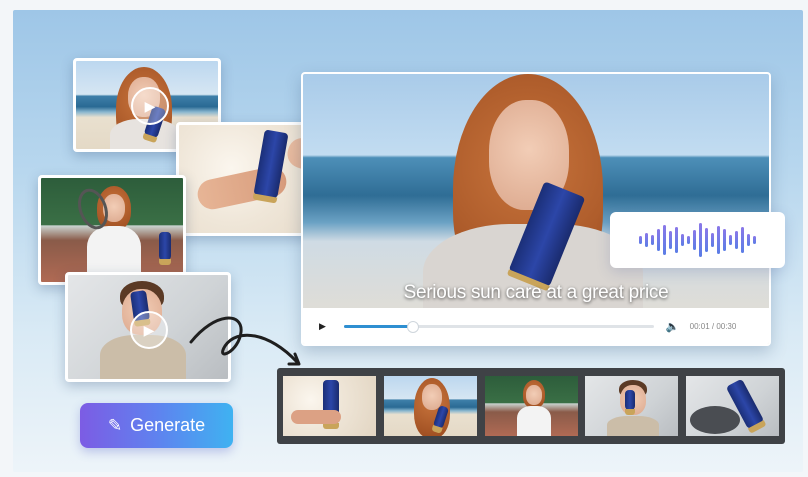  I want to click on timeline-thumb-product, so click(732, 406).